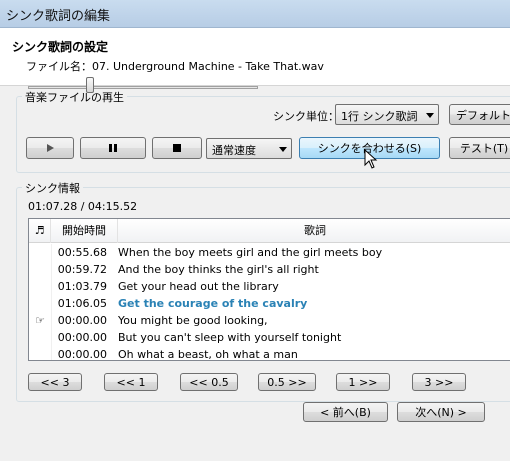 The image size is (510, 461). I want to click on page-title: シンク歌詞の設定, so click(60, 47).